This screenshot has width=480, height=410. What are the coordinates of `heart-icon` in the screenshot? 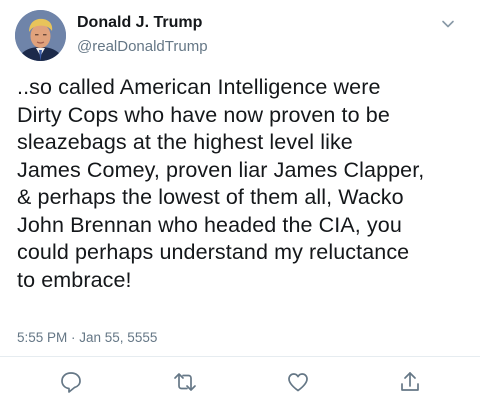 It's located at (298, 382).